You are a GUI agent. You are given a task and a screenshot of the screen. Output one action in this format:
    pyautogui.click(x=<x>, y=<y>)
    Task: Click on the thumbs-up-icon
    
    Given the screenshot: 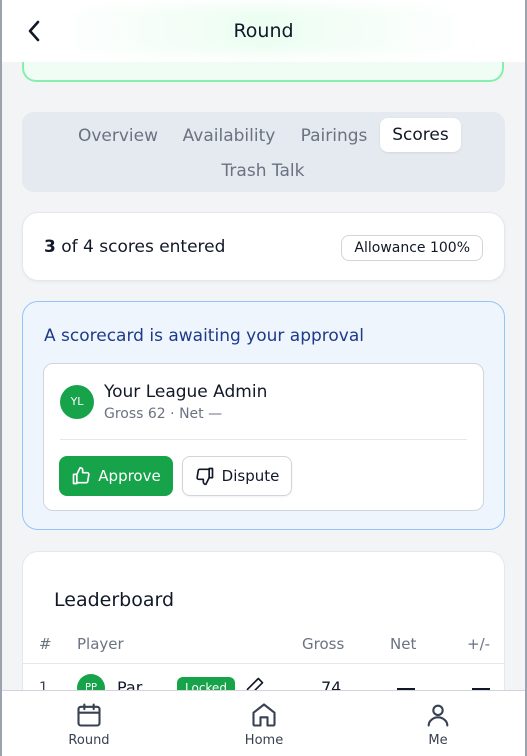 What is the action you would take?
    pyautogui.click(x=81, y=475)
    